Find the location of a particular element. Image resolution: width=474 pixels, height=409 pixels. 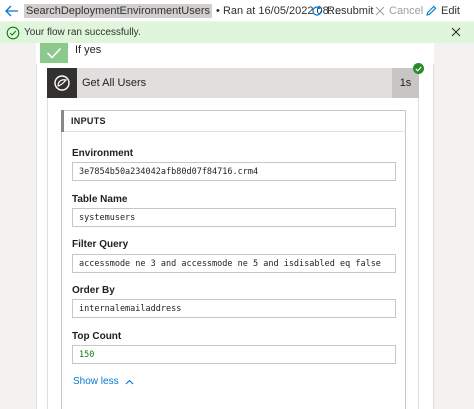

dataverse-icon is located at coordinates (62, 83).